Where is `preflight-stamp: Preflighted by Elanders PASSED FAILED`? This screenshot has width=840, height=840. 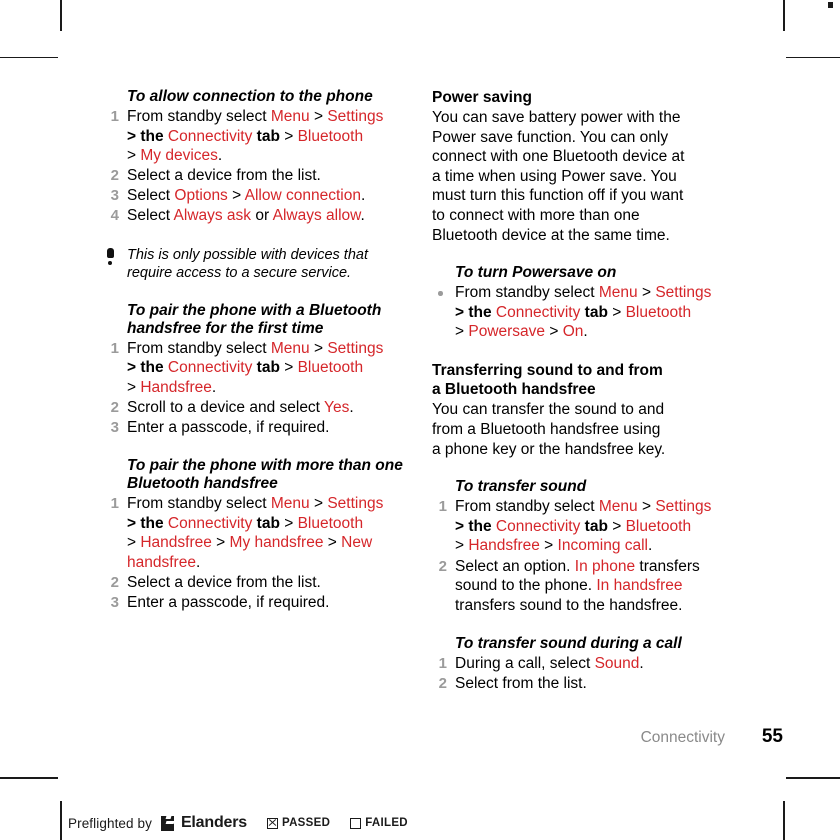
preflight-stamp: Preflighted by Elanders PASSED FAILED is located at coordinates (238, 823).